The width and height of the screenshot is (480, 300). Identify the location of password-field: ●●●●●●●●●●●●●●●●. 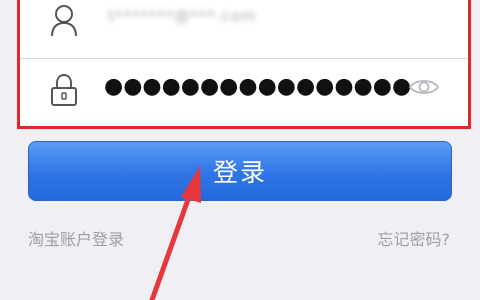
(257, 87).